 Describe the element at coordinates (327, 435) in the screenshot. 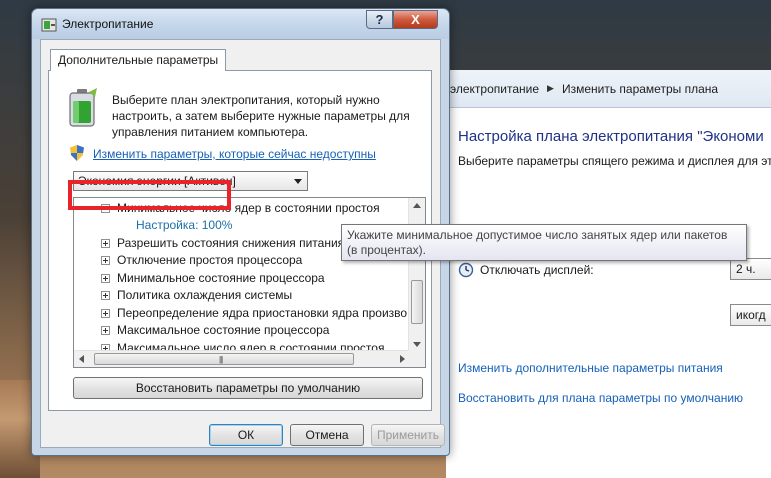

I see `cancel-button: Отмена` at that location.